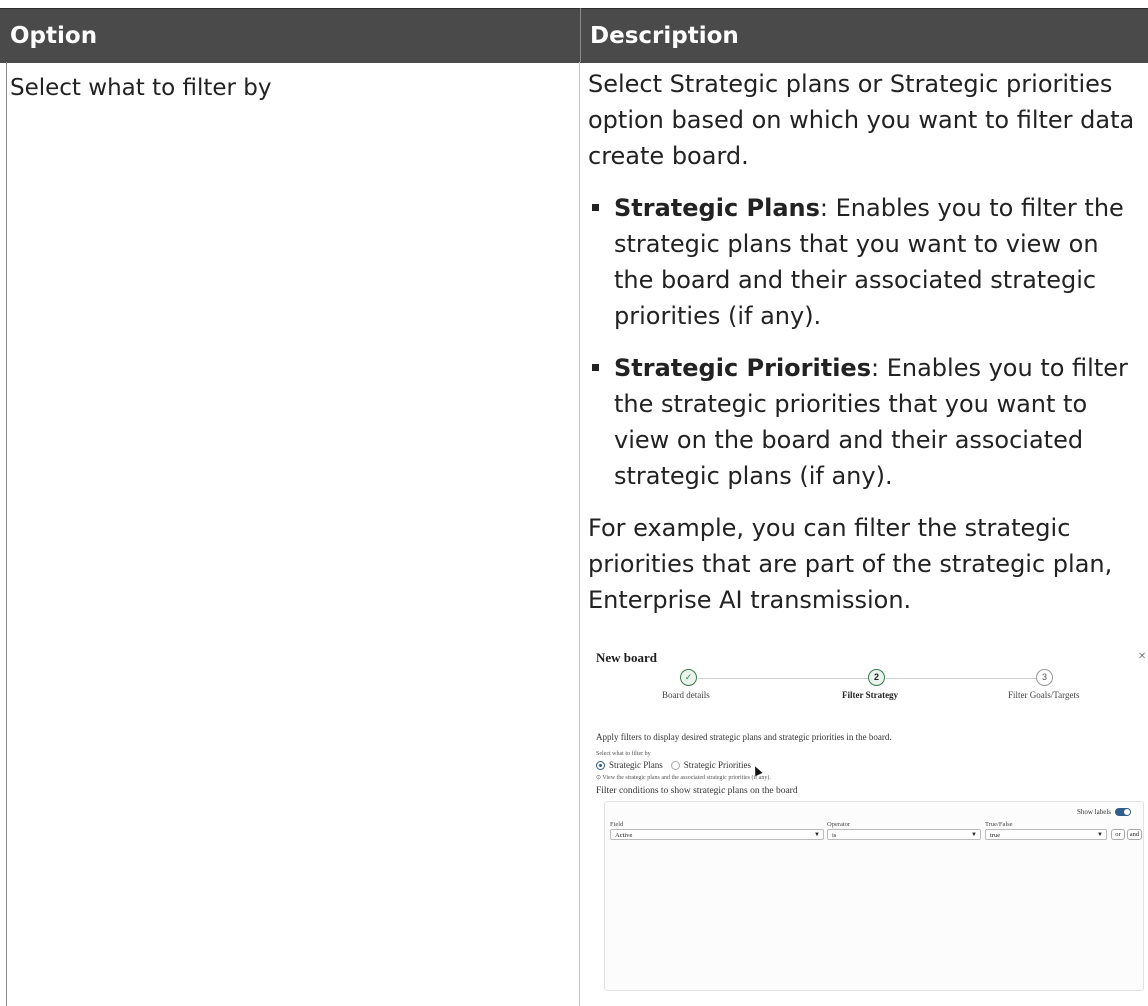  Describe the element at coordinates (904, 834) in the screenshot. I see `operator-select: is ▼` at that location.